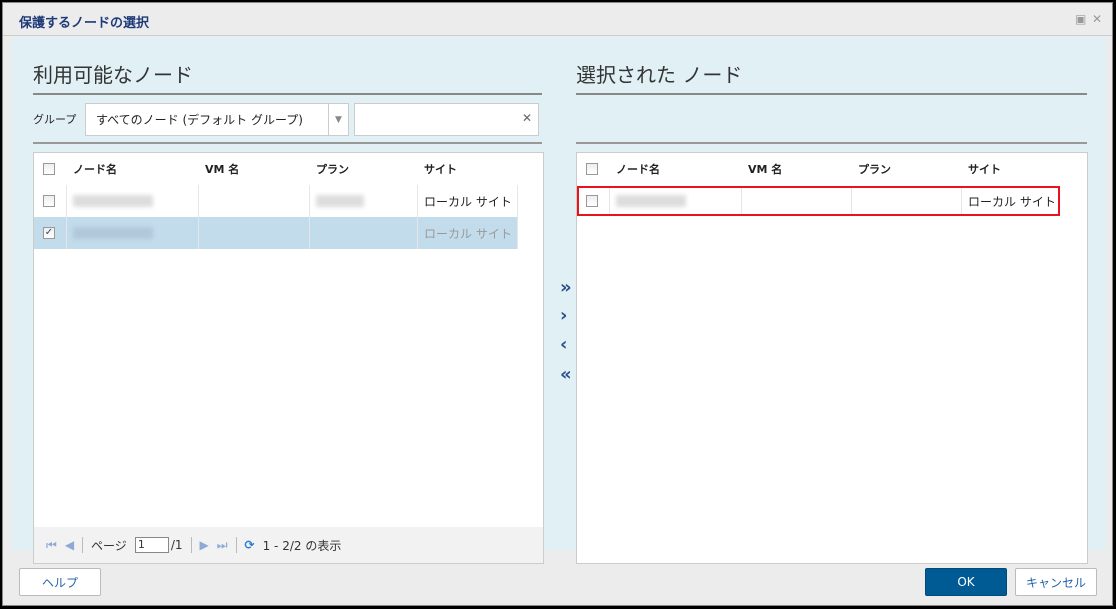 This screenshot has width=1116, height=609. Describe the element at coordinates (222, 545) in the screenshot. I see `last-page-icon: ⏭` at that location.